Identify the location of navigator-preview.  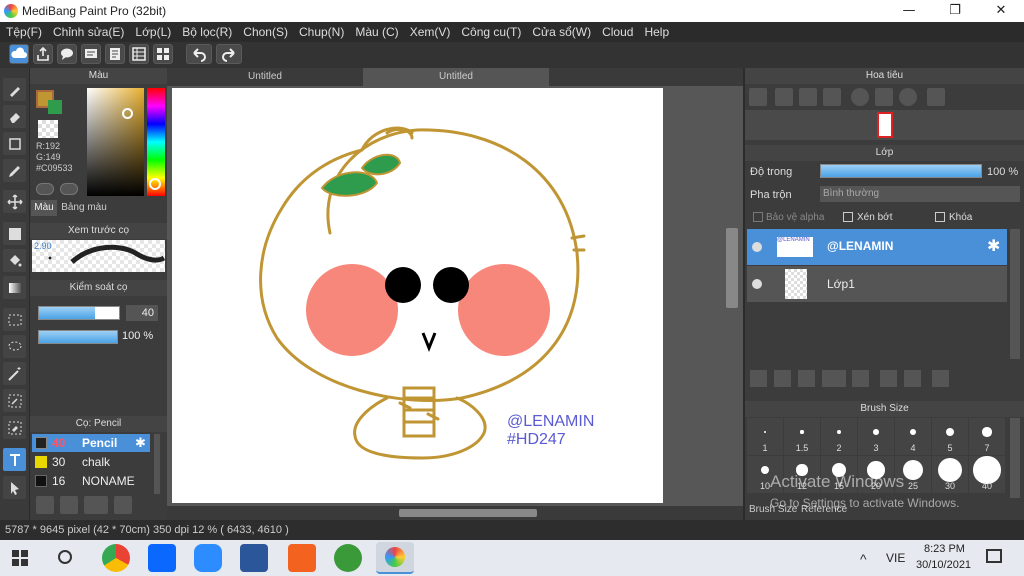
(884, 125).